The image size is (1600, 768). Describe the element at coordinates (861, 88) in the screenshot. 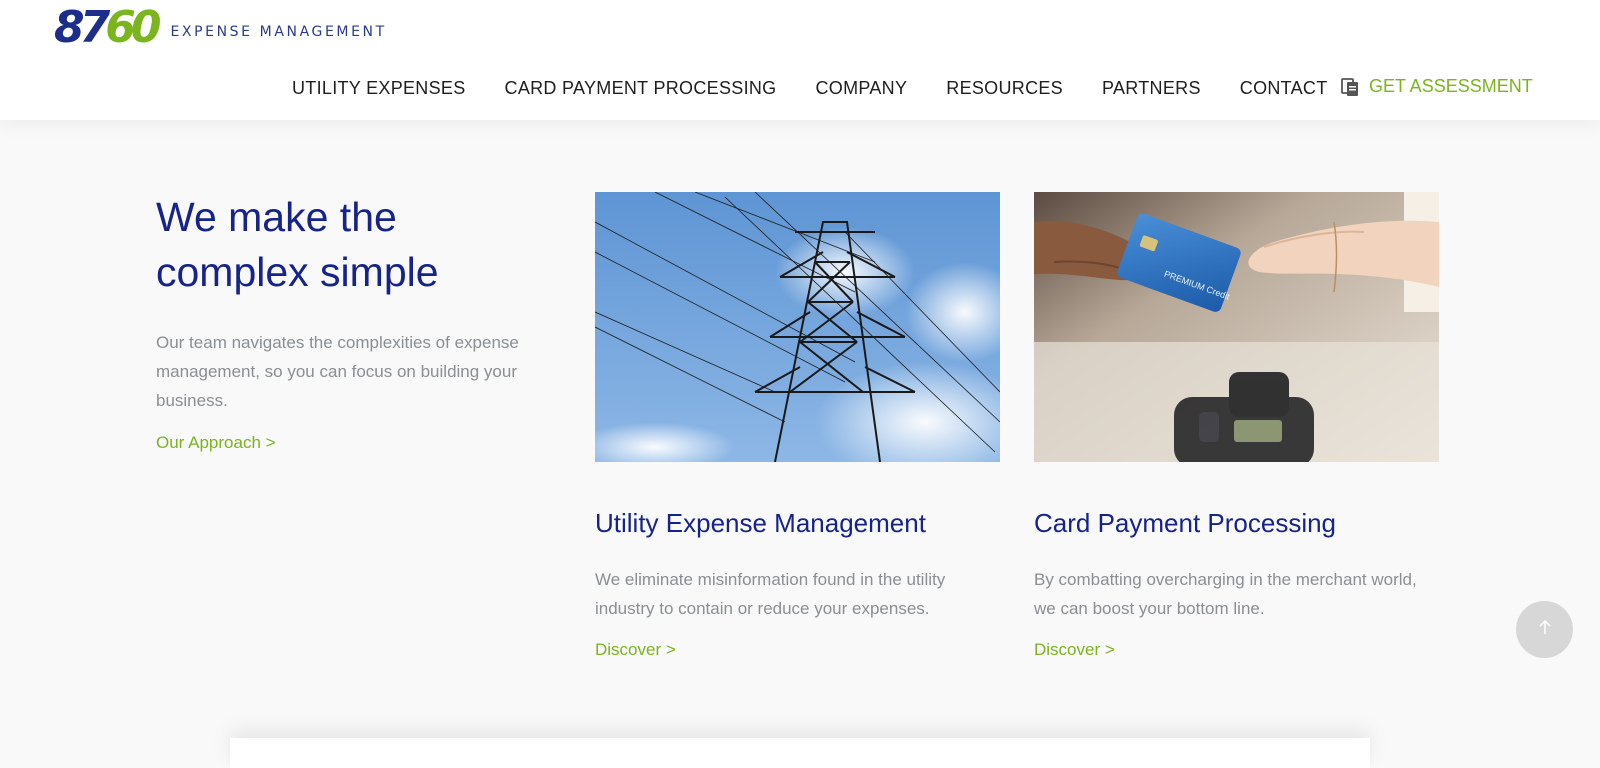

I see `nav-company: COMPANY` at that location.